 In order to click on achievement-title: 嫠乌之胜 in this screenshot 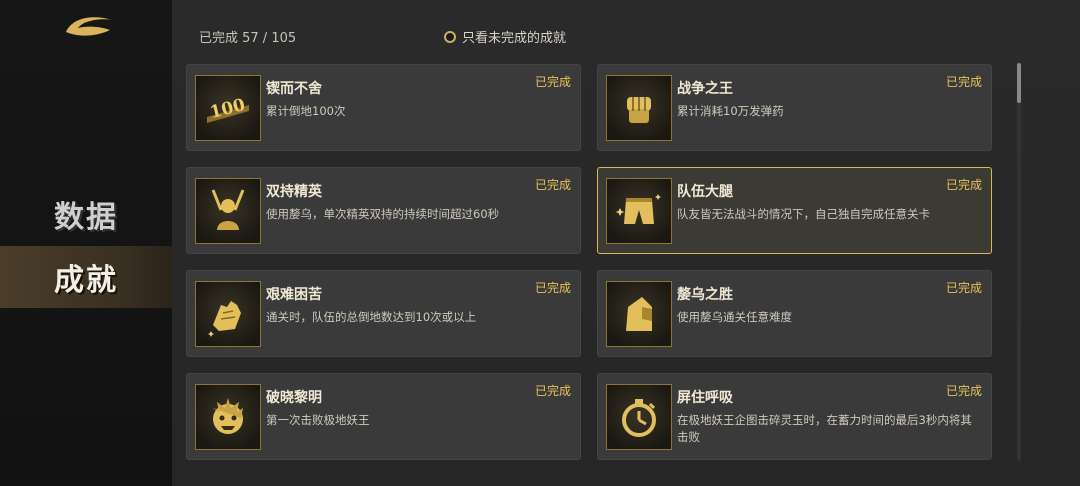, I will do `click(705, 295)`.